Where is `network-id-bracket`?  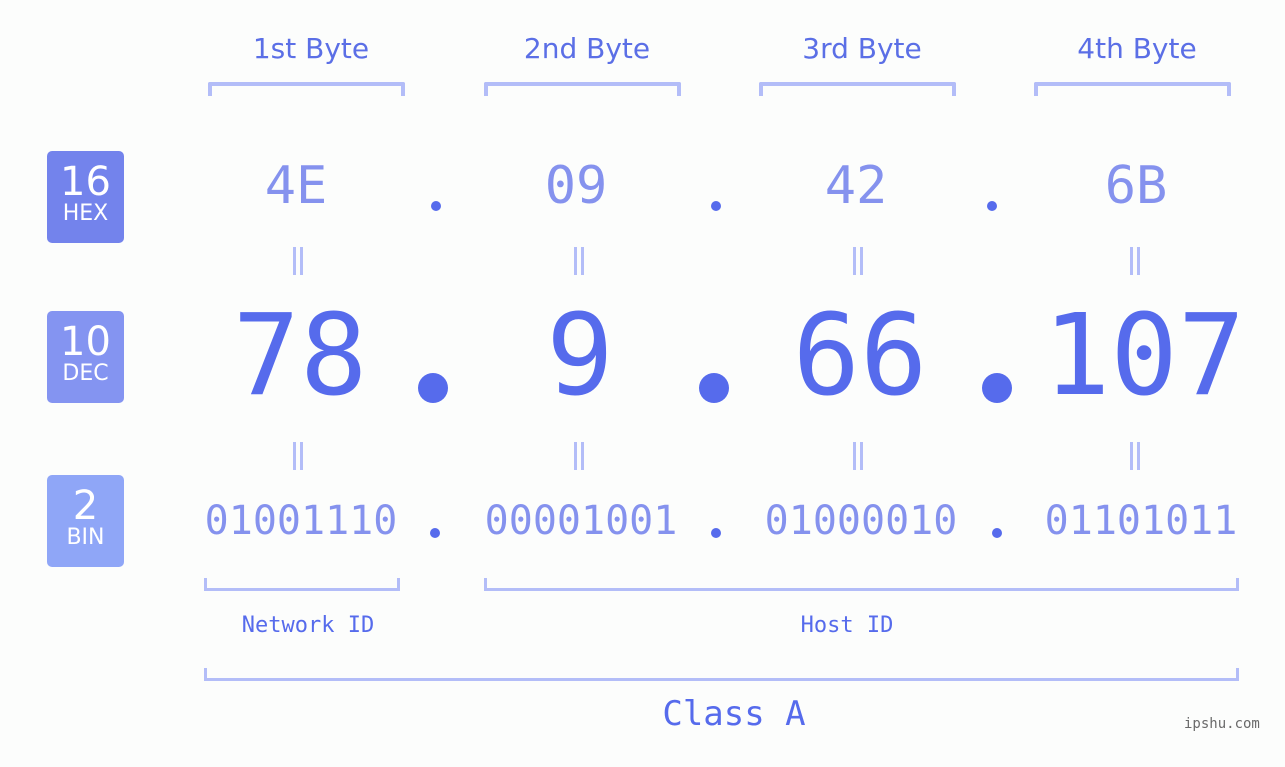
network-id-bracket is located at coordinates (302, 584).